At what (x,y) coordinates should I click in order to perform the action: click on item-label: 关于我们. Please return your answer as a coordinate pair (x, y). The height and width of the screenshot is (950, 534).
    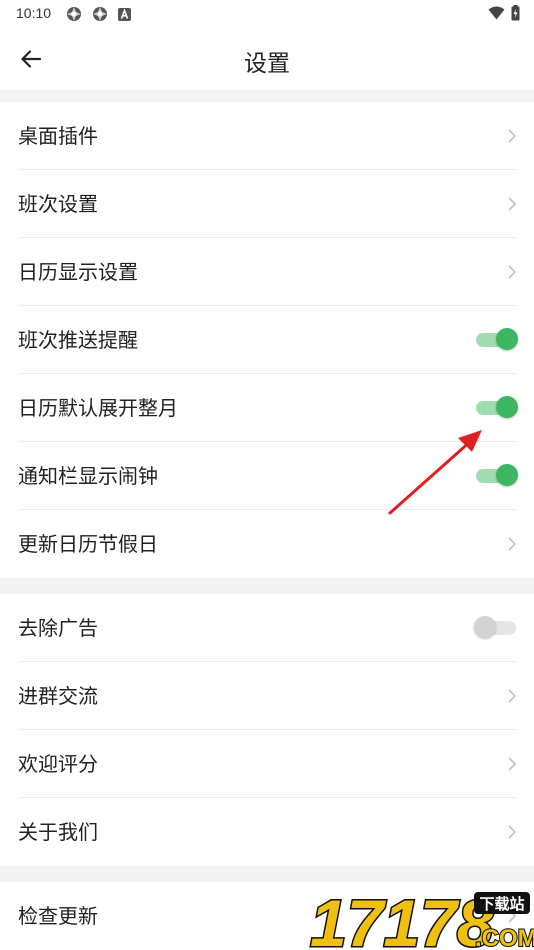
    Looking at the image, I should click on (58, 832).